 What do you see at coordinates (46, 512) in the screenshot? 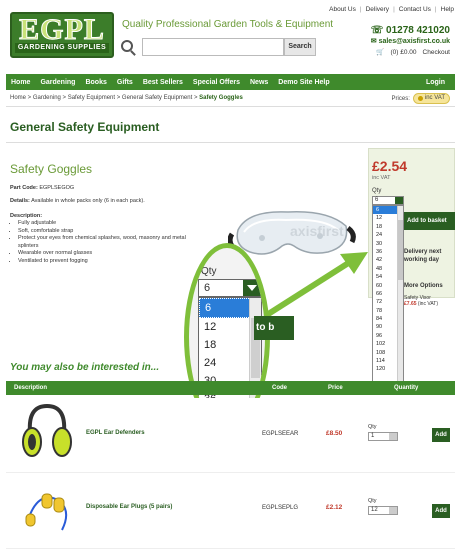
I see `ear-plugs-image` at bounding box center [46, 512].